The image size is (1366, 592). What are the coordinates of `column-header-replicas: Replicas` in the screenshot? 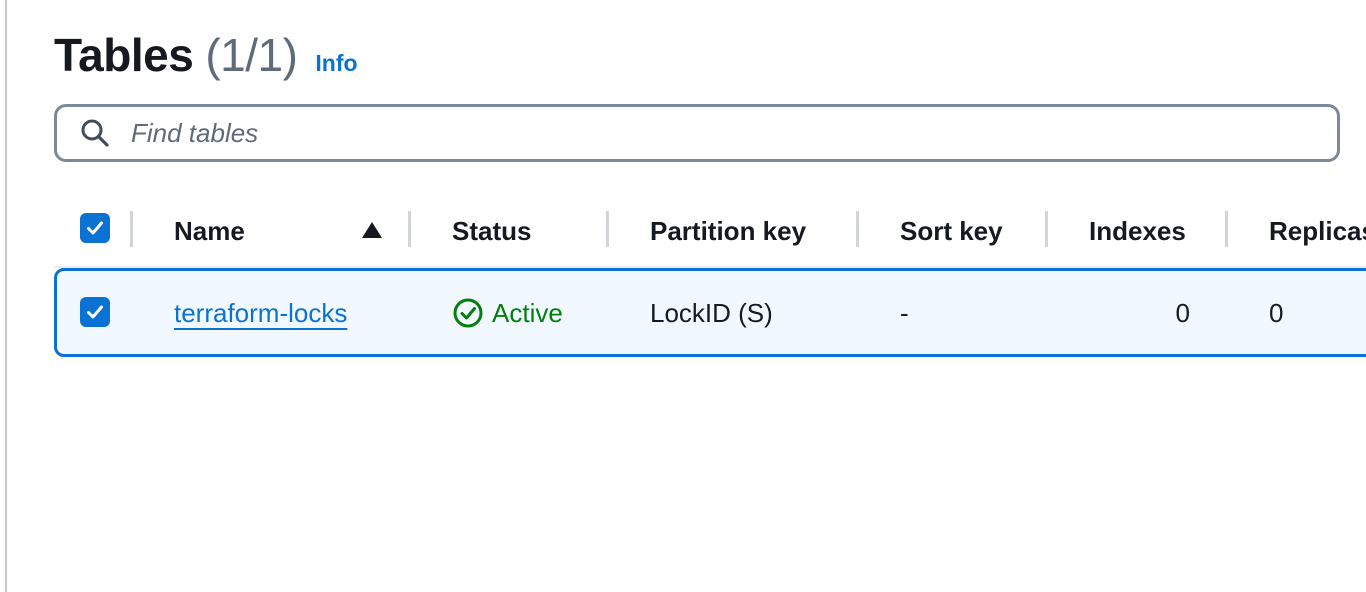 It's located at (1317, 231).